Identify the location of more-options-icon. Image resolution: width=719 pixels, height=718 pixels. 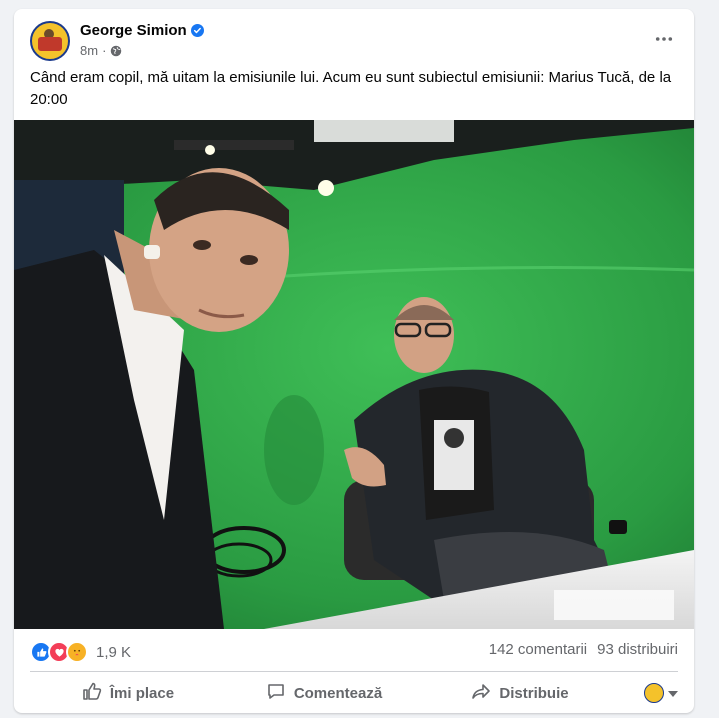
(664, 39).